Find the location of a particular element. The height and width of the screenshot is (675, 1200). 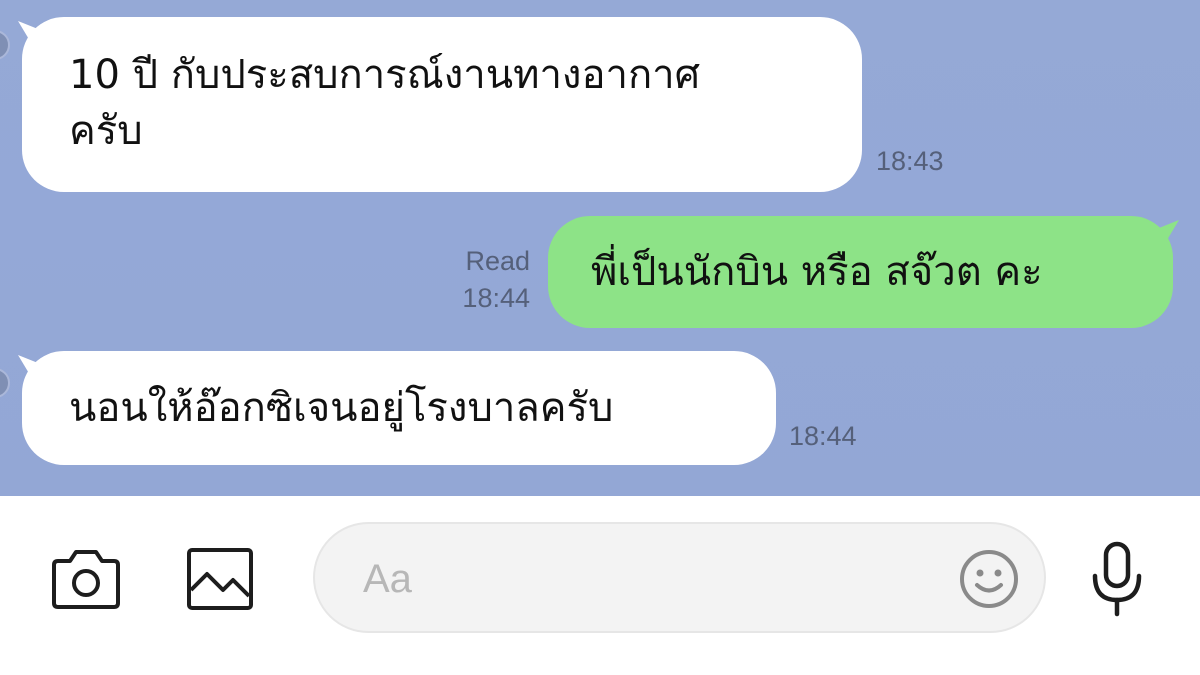

read-receipt: Read is located at coordinates (497, 261).